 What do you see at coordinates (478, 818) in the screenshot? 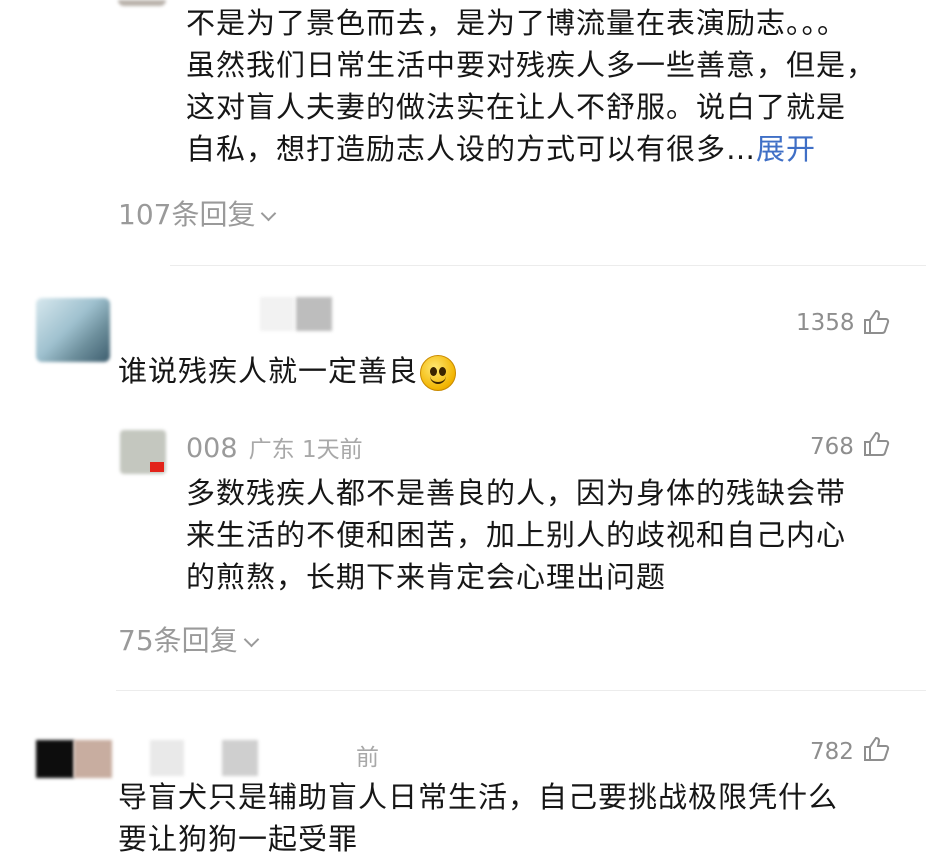
I see `comment-body: 导盲犬只是辅助盲人日常生活，自己要挑战极限凭什么 要让狗狗一起受罪` at bounding box center [478, 818].